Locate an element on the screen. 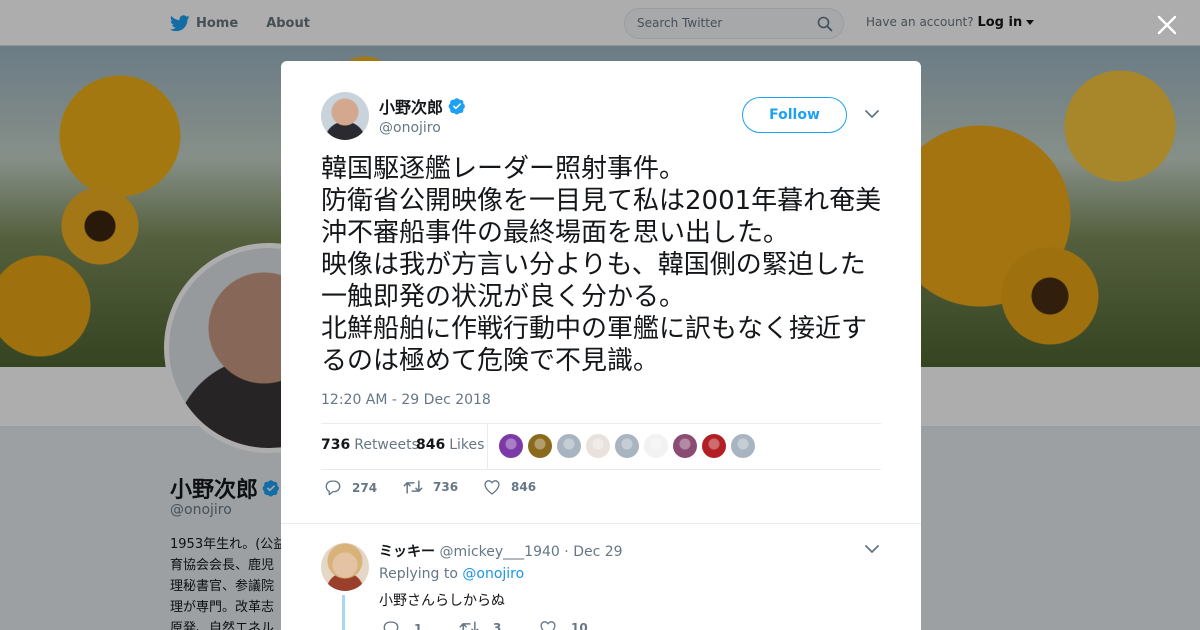 The width and height of the screenshot is (1200, 630). reply-author-name: ミッキー is located at coordinates (407, 552).